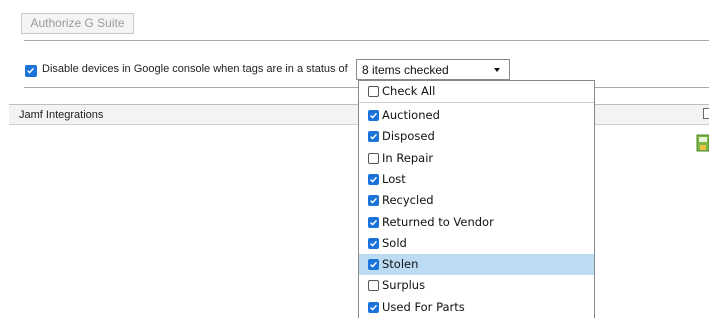 The image size is (709, 318). I want to click on status-option: Sold, so click(476, 243).